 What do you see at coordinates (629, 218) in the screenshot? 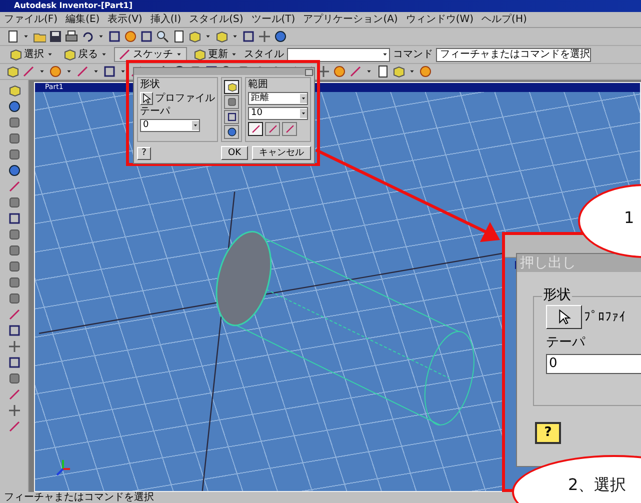
I see `callout-text: 1` at bounding box center [629, 218].